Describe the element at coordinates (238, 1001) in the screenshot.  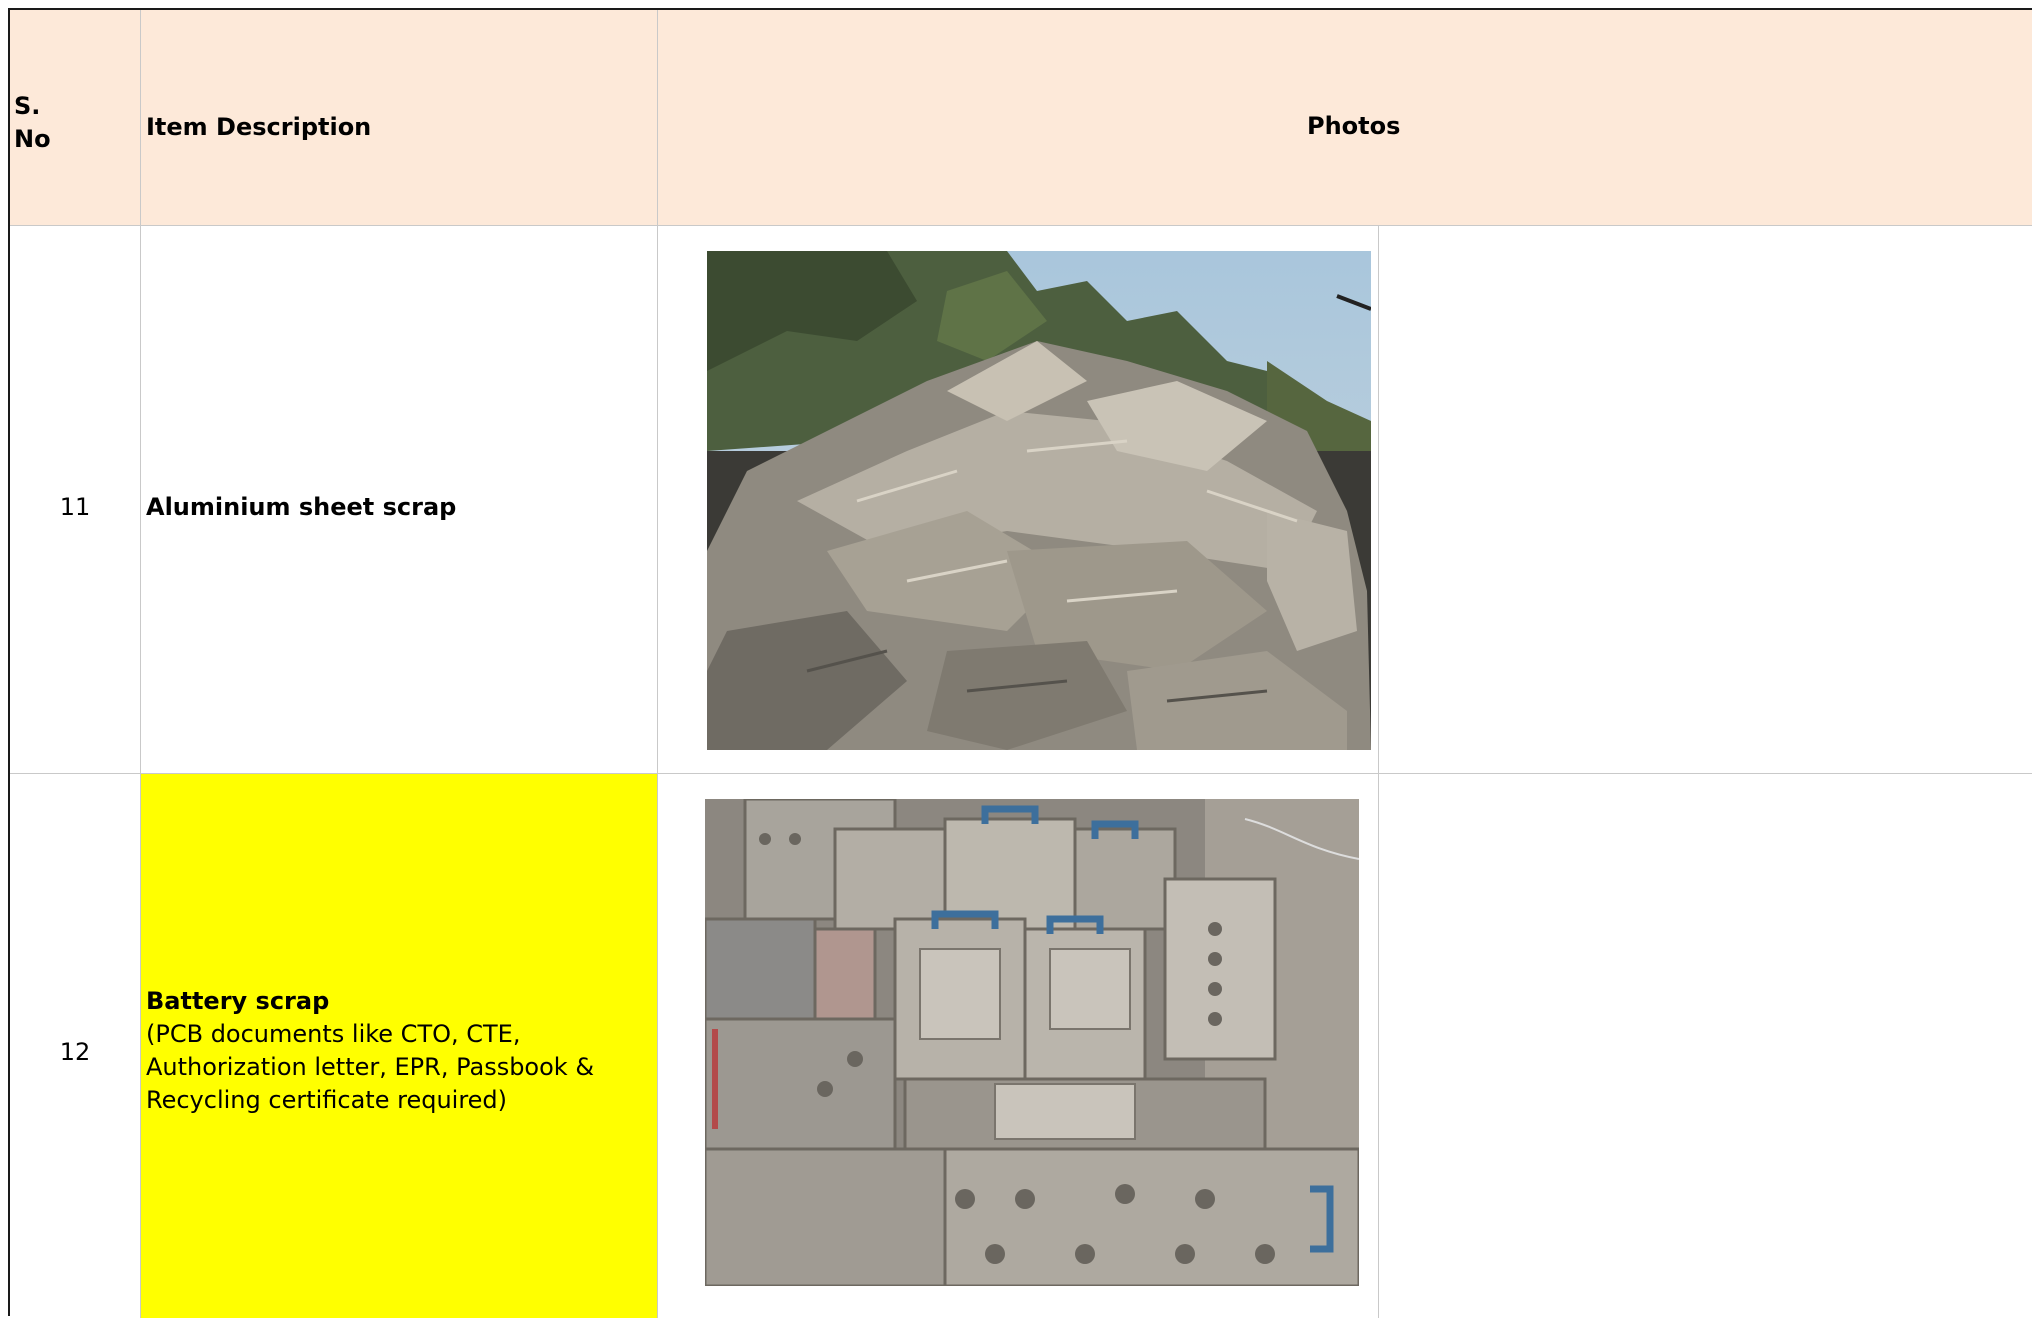
I see `row-12-title: Battery scrap` at that location.